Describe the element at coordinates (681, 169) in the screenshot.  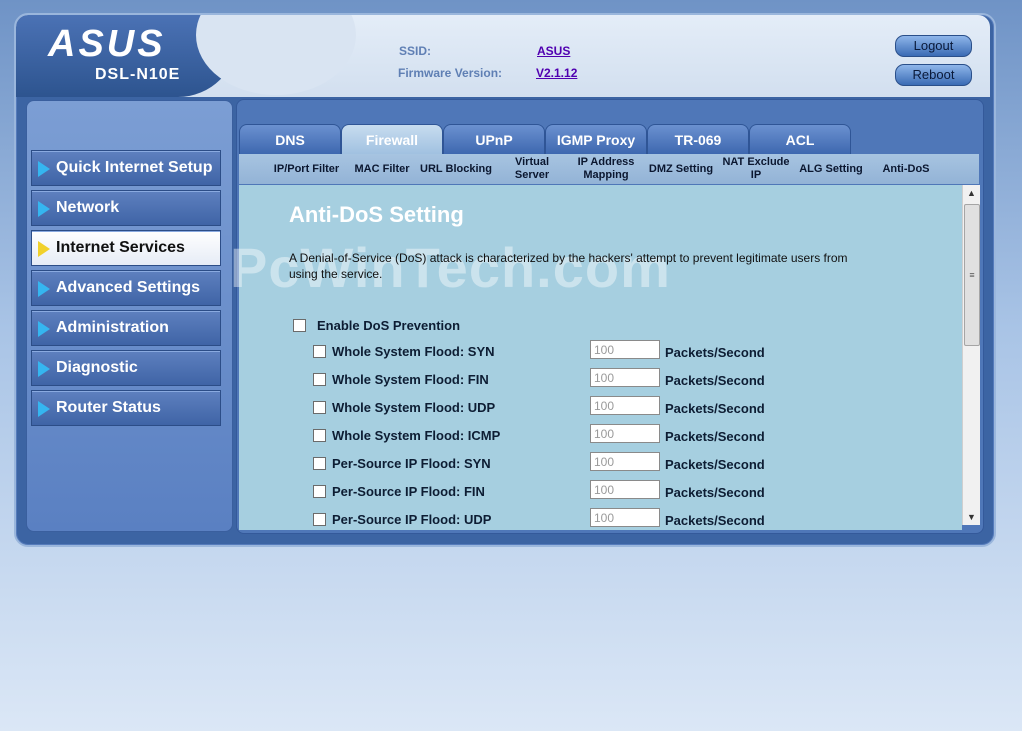
I see `subtab-dmz-setting: DMZ Setting` at that location.